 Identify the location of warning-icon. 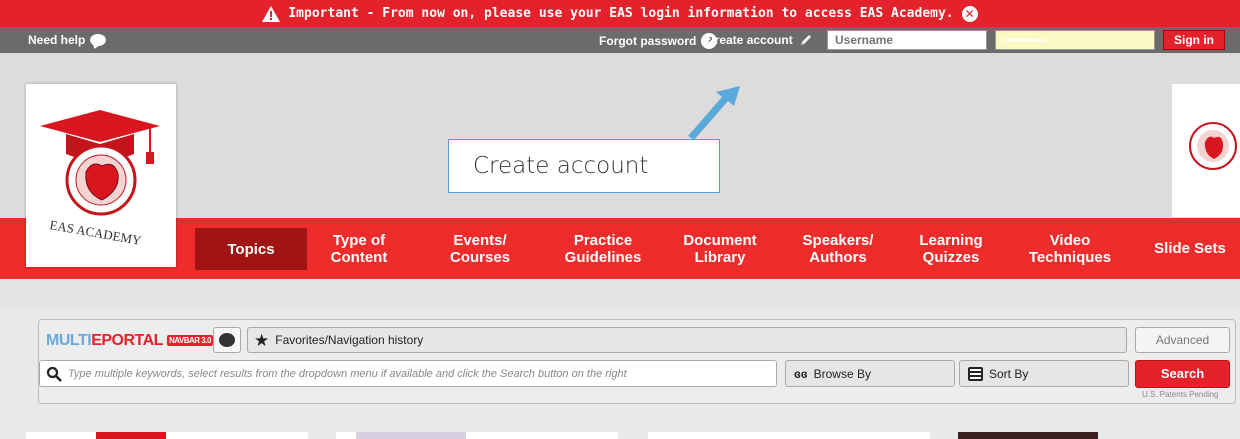
(271, 13).